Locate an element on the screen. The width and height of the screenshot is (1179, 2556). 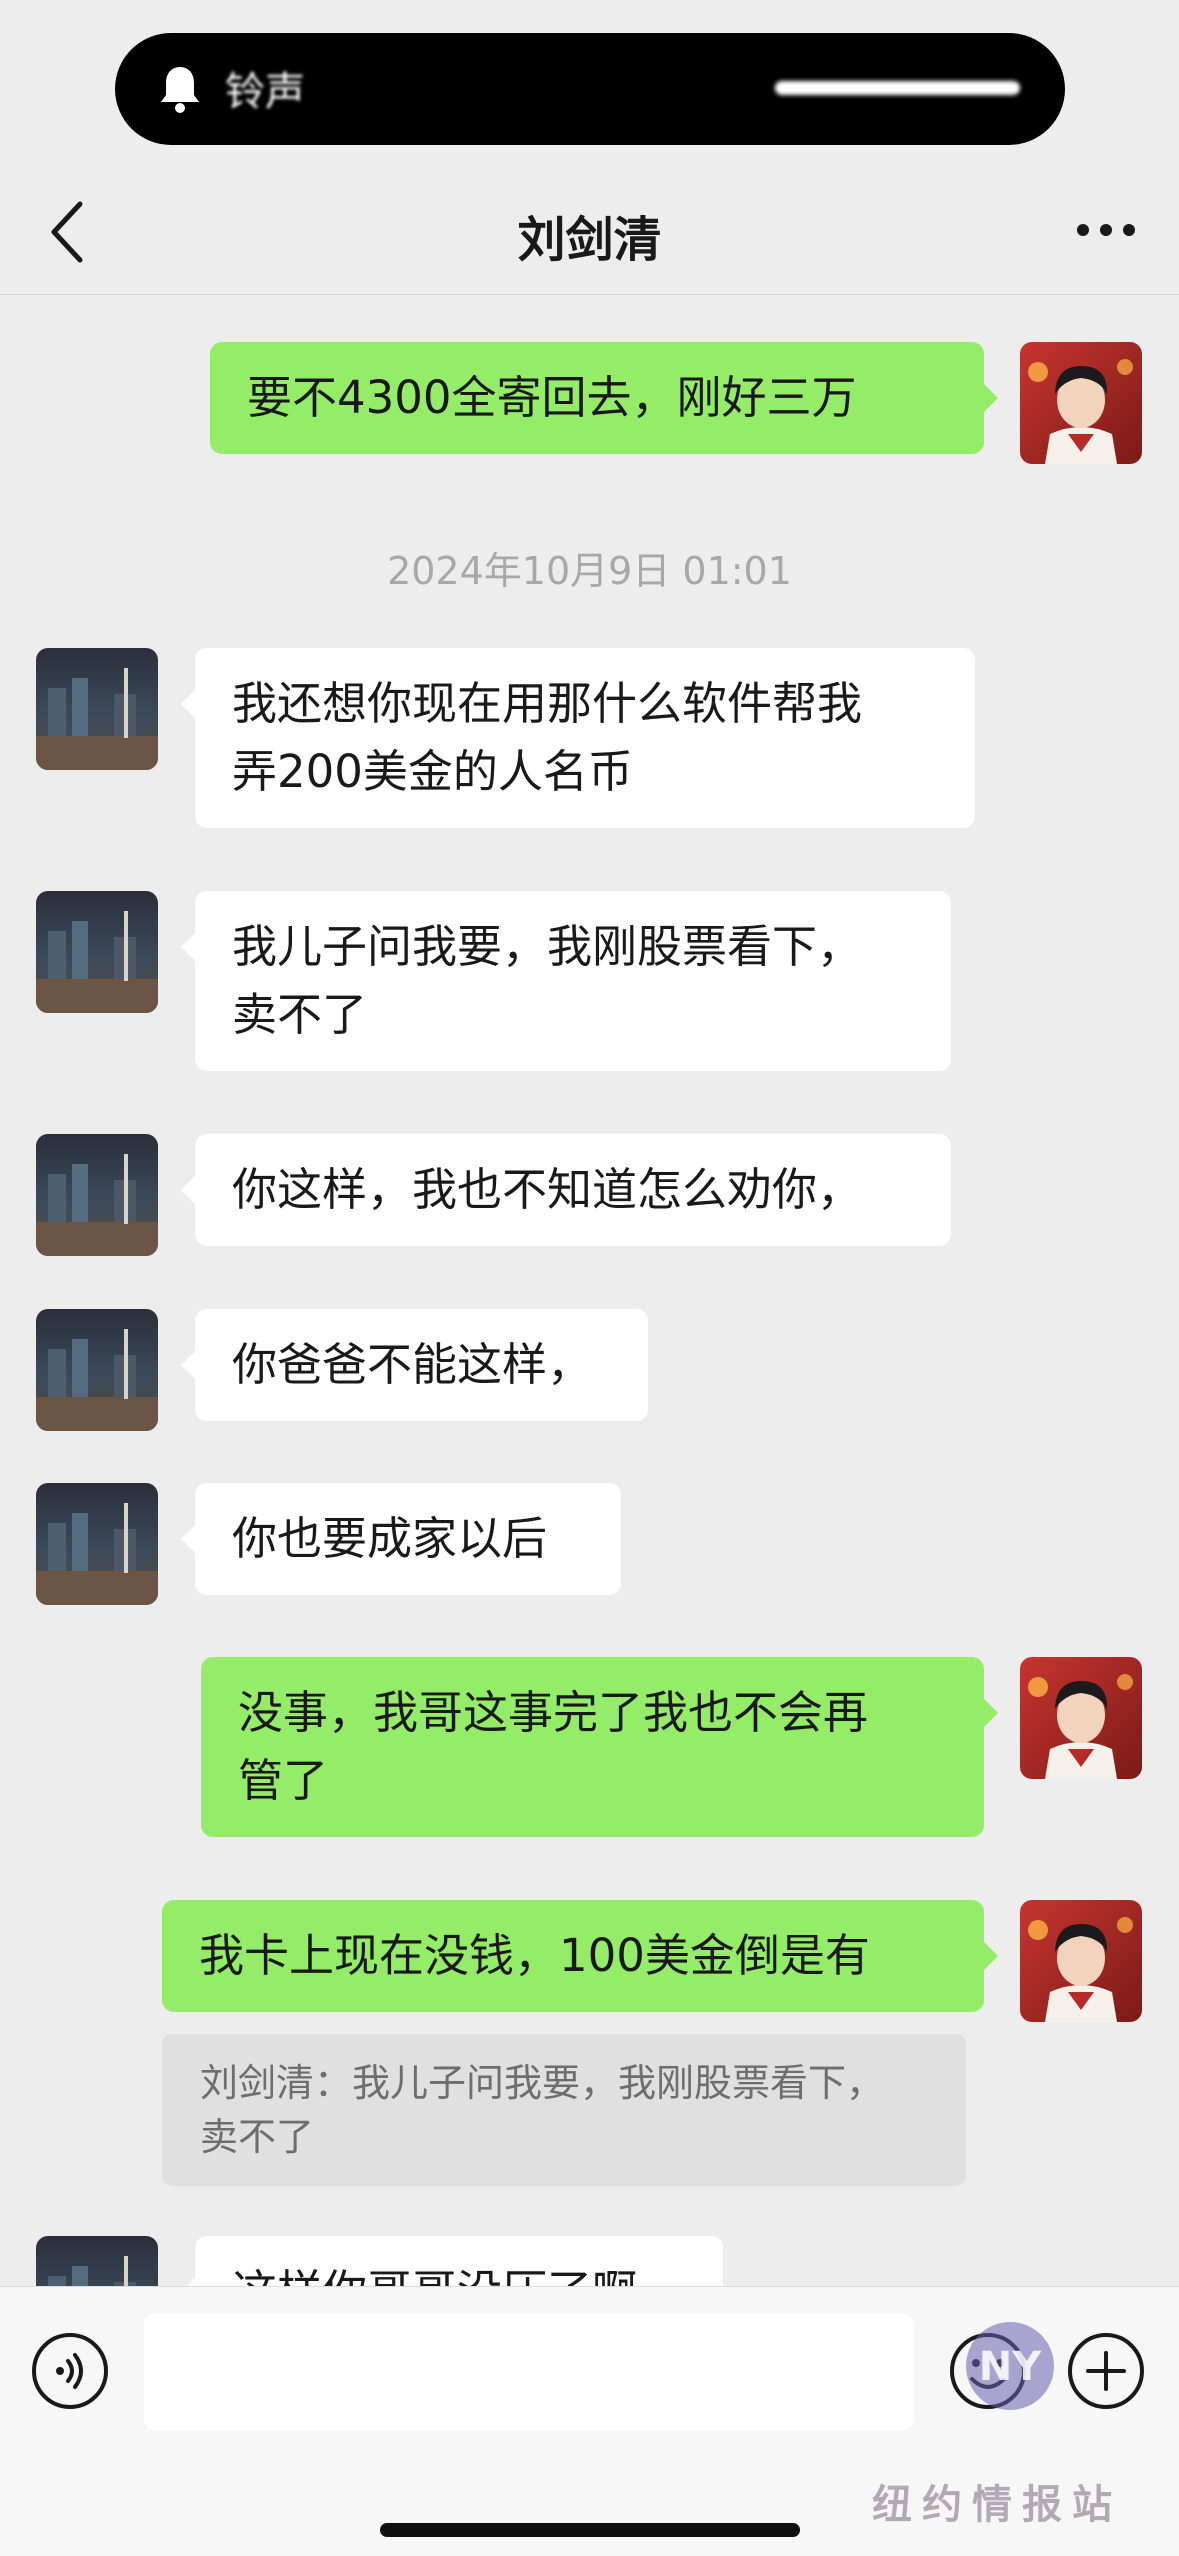
watermark-text: 纽约情报站 is located at coordinates (997, 2505).